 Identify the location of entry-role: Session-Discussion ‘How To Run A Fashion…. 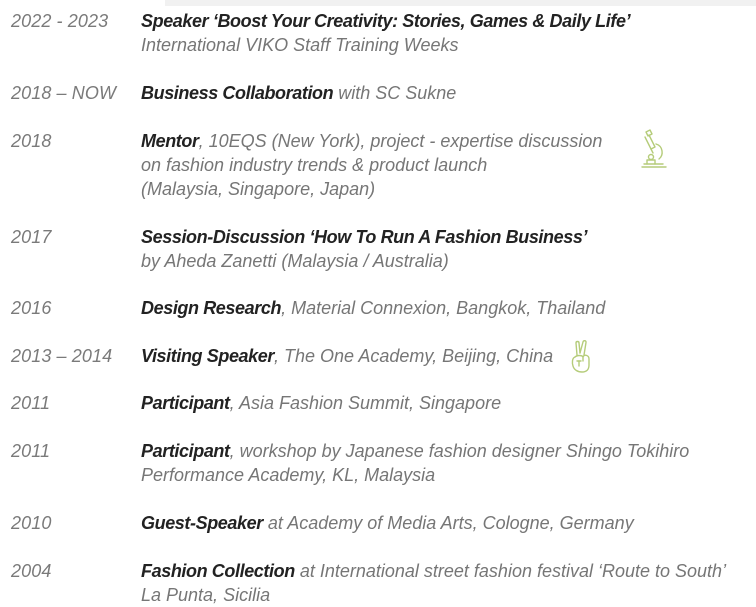
(364, 237).